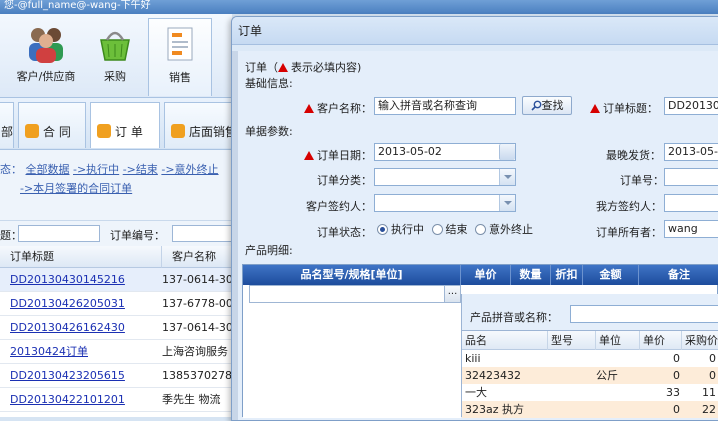  I want to click on table-row: DD20130426205031 137-6778-00, so click(116, 304).